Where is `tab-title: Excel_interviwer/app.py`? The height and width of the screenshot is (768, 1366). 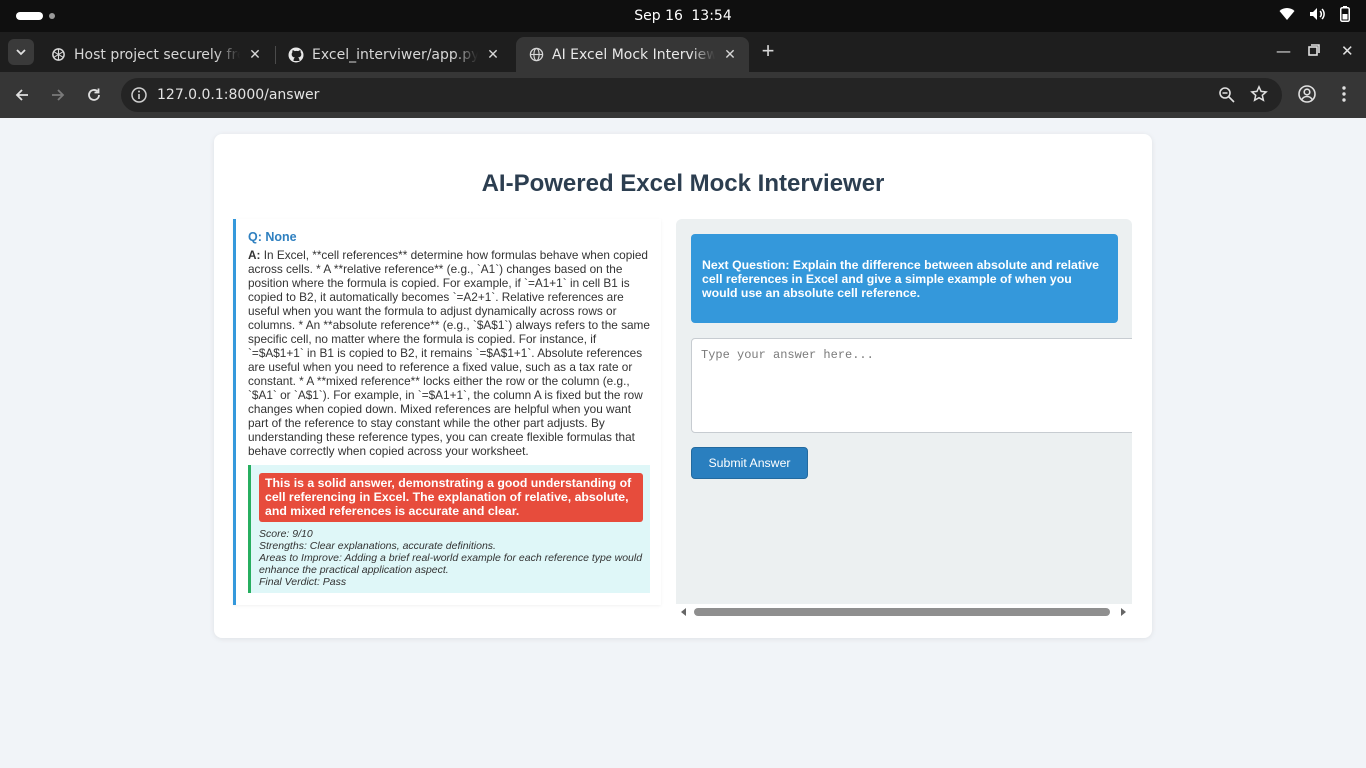 tab-title: Excel_interviwer/app.py is located at coordinates (395, 54).